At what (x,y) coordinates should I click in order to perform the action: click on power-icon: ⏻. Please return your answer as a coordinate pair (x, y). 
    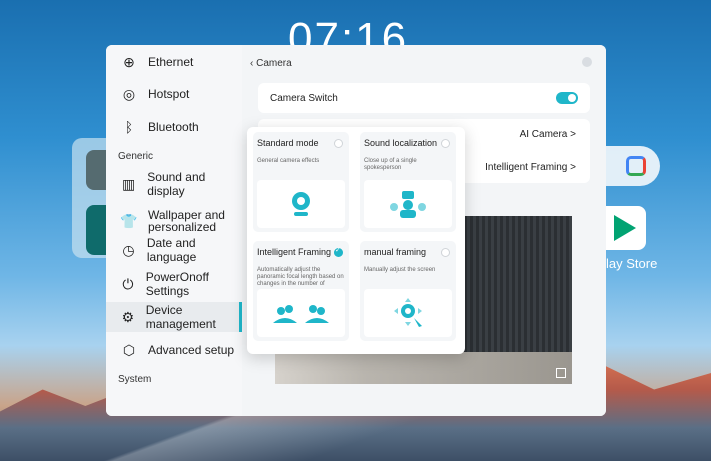
    Looking at the image, I should click on (128, 283).